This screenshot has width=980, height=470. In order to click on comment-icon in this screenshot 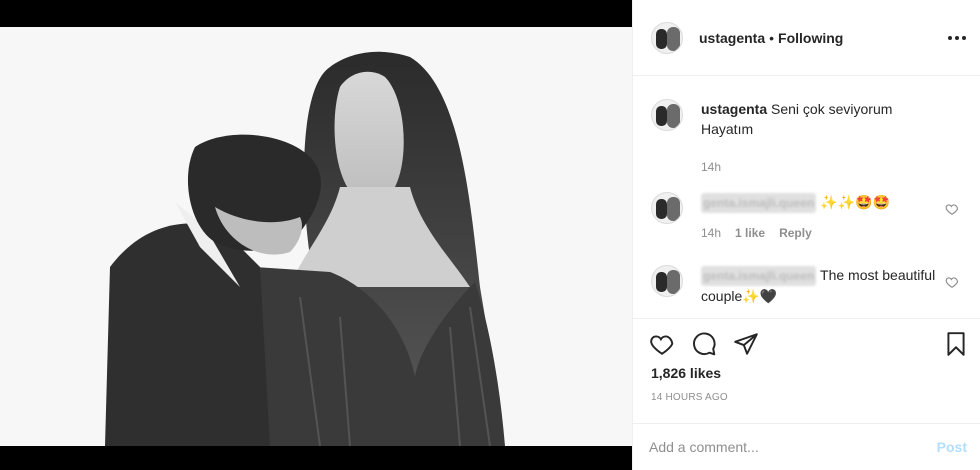, I will do `click(704, 344)`.